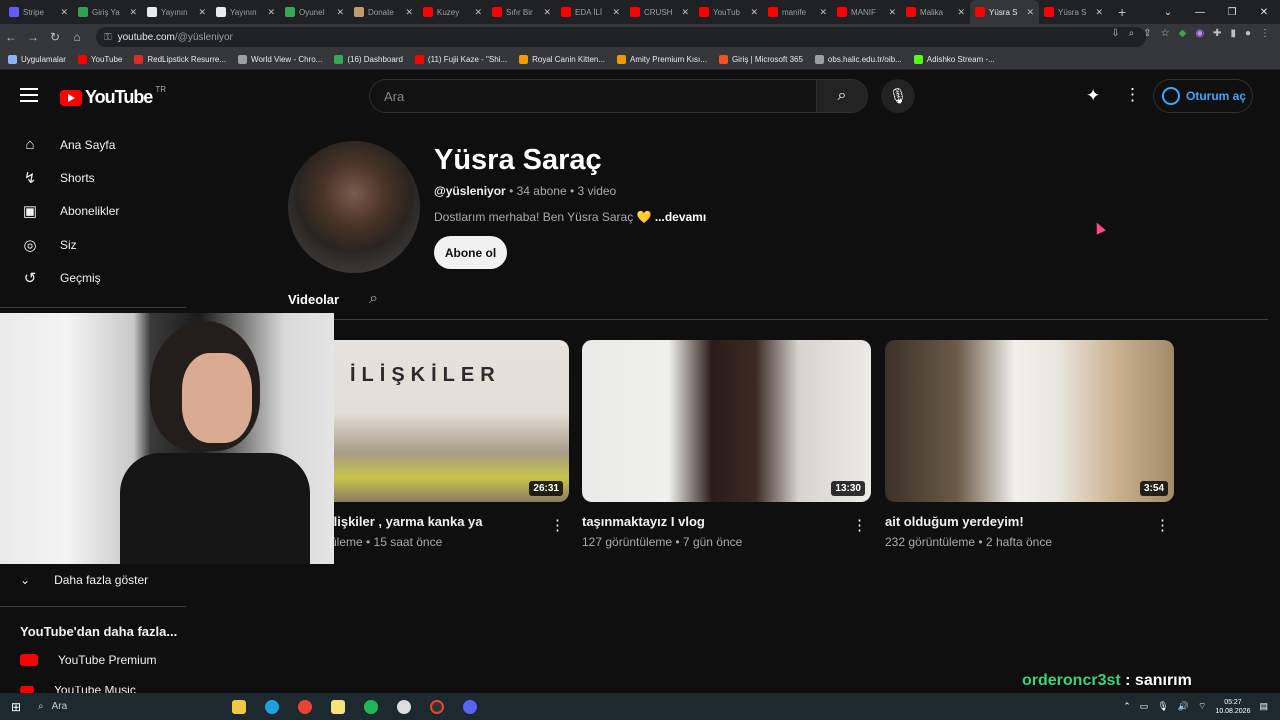  What do you see at coordinates (1199, 33) in the screenshot?
I see `extension-icon: ◉` at bounding box center [1199, 33].